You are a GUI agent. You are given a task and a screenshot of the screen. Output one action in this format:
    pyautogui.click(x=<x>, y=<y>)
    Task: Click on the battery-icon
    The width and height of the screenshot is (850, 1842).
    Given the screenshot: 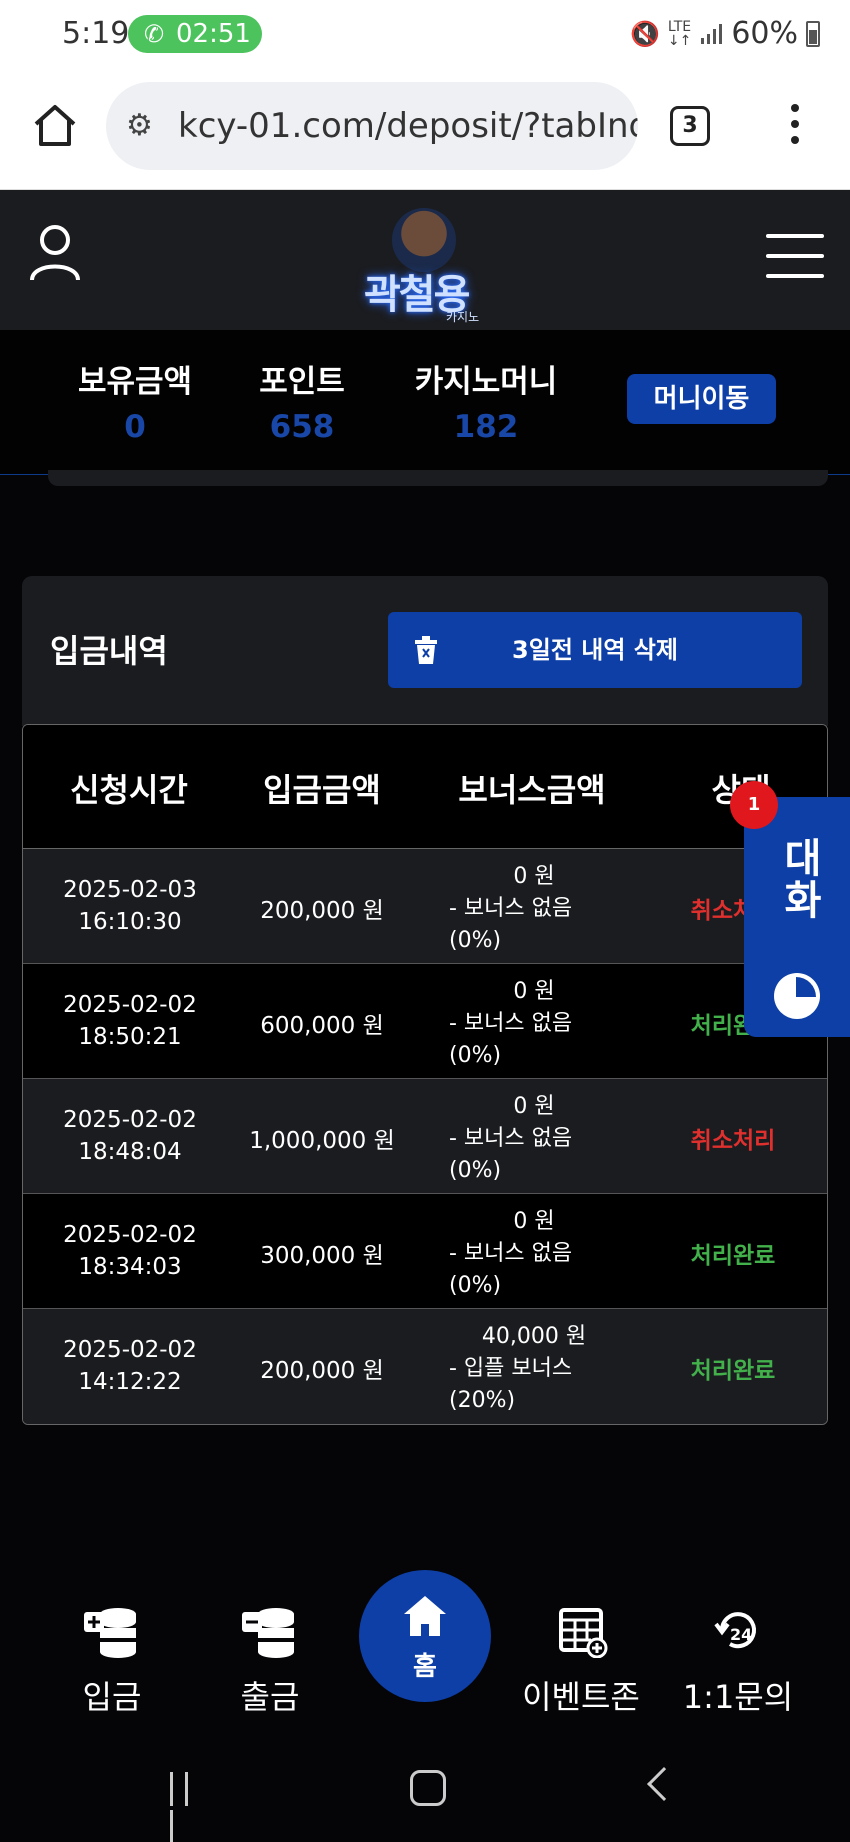 What is the action you would take?
    pyautogui.click(x=813, y=33)
    